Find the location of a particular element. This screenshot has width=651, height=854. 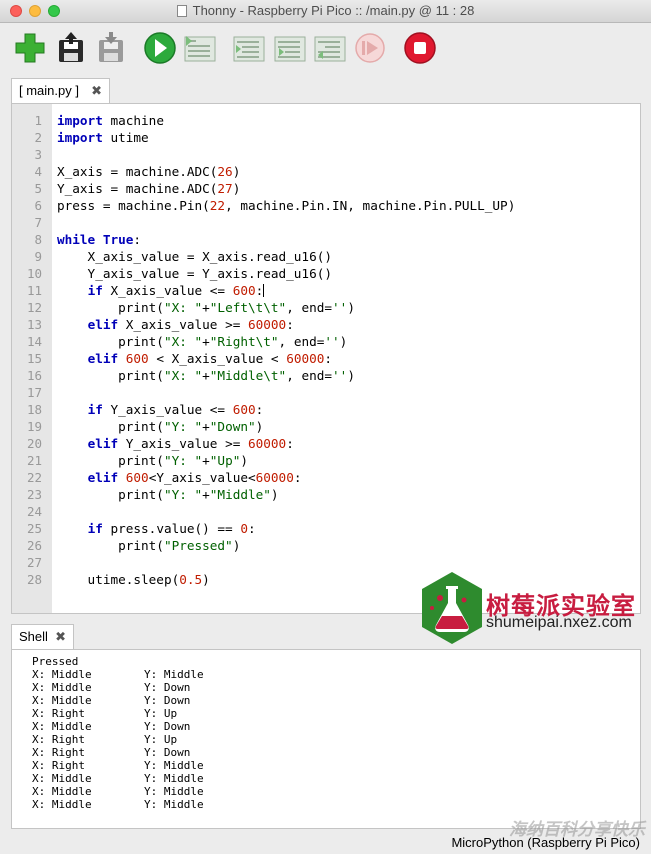

code-line: print("Y: "+"Down") is located at coordinates (160, 426).